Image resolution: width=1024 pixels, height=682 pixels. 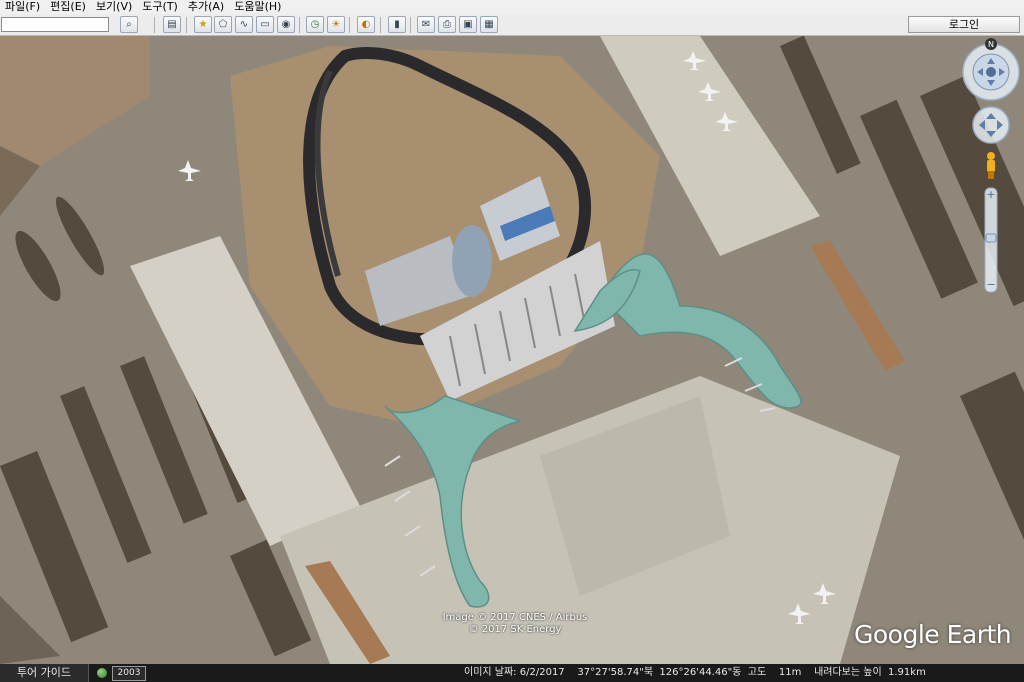 What do you see at coordinates (790, 672) in the screenshot?
I see `elevation: 11m` at bounding box center [790, 672].